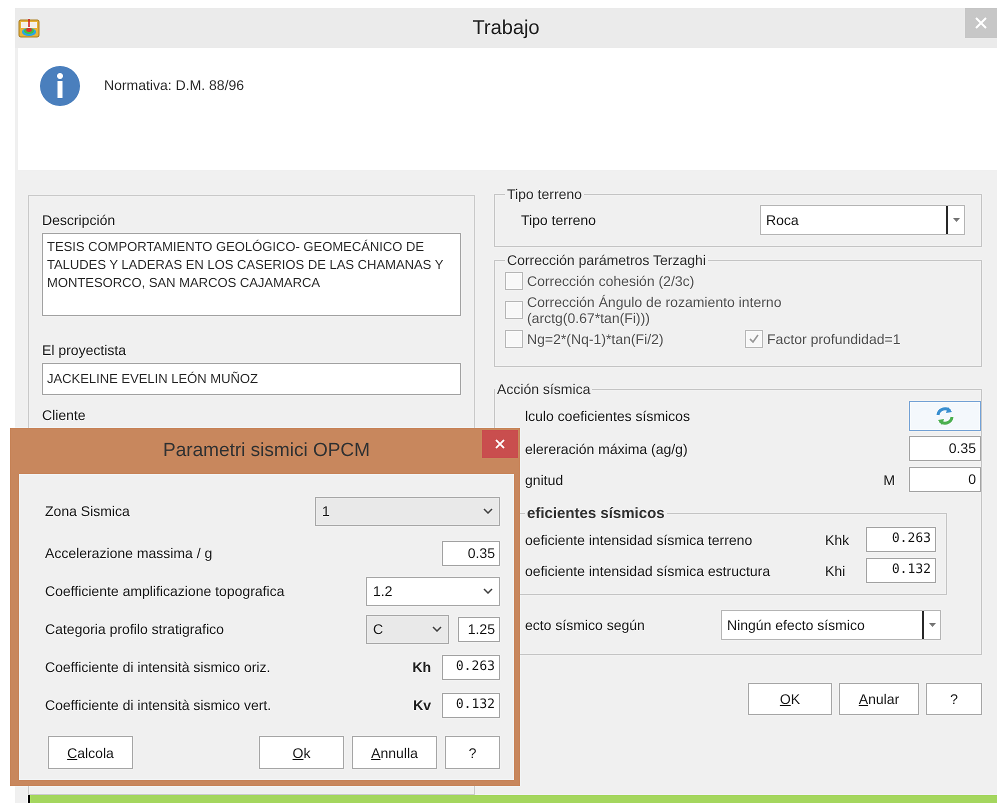 Image resolution: width=997 pixels, height=803 pixels. What do you see at coordinates (558, 220) in the screenshot?
I see `terrain-label: Tipo terreno` at bounding box center [558, 220].